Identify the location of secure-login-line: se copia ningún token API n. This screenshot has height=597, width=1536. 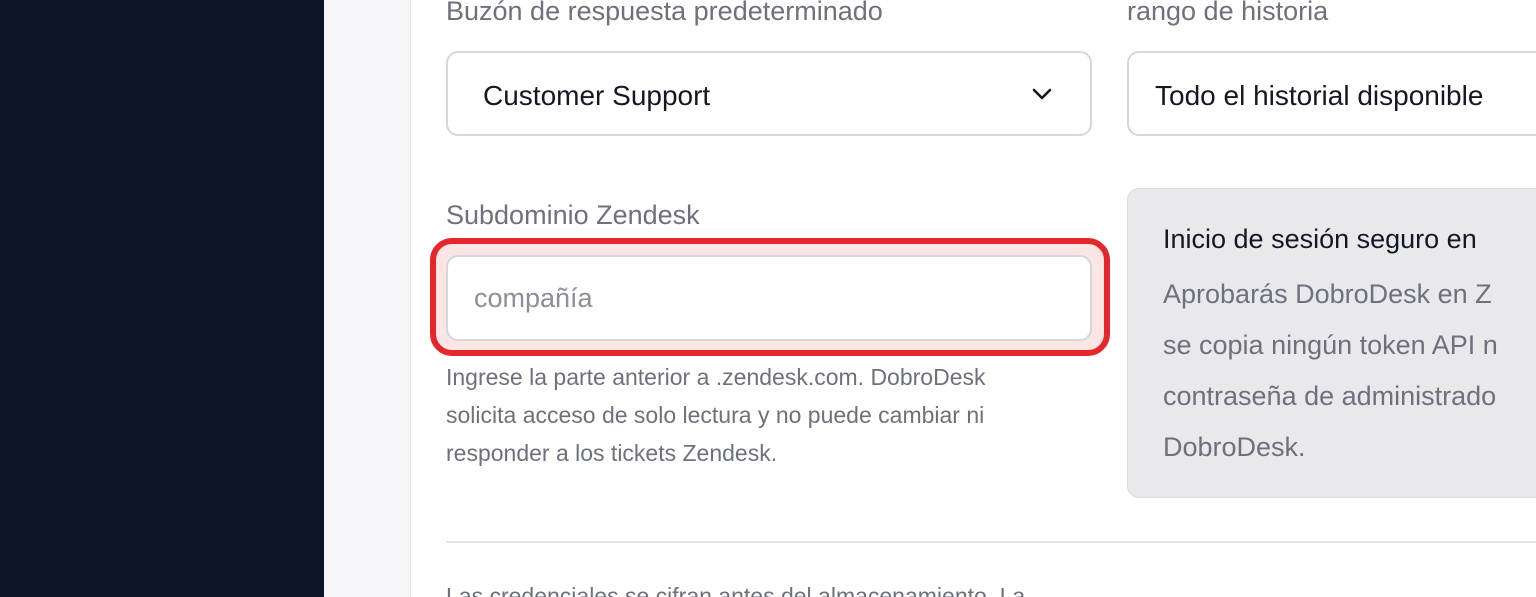
(1330, 345).